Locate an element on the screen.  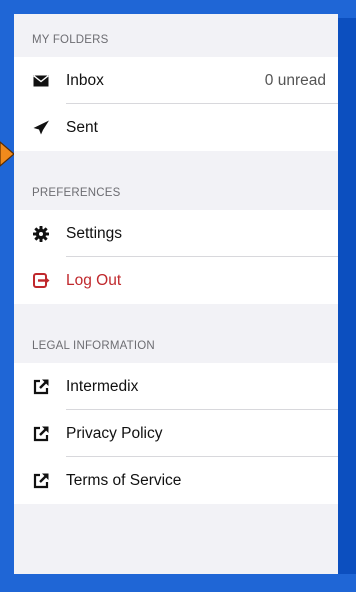
gear-icon is located at coordinates (41, 234).